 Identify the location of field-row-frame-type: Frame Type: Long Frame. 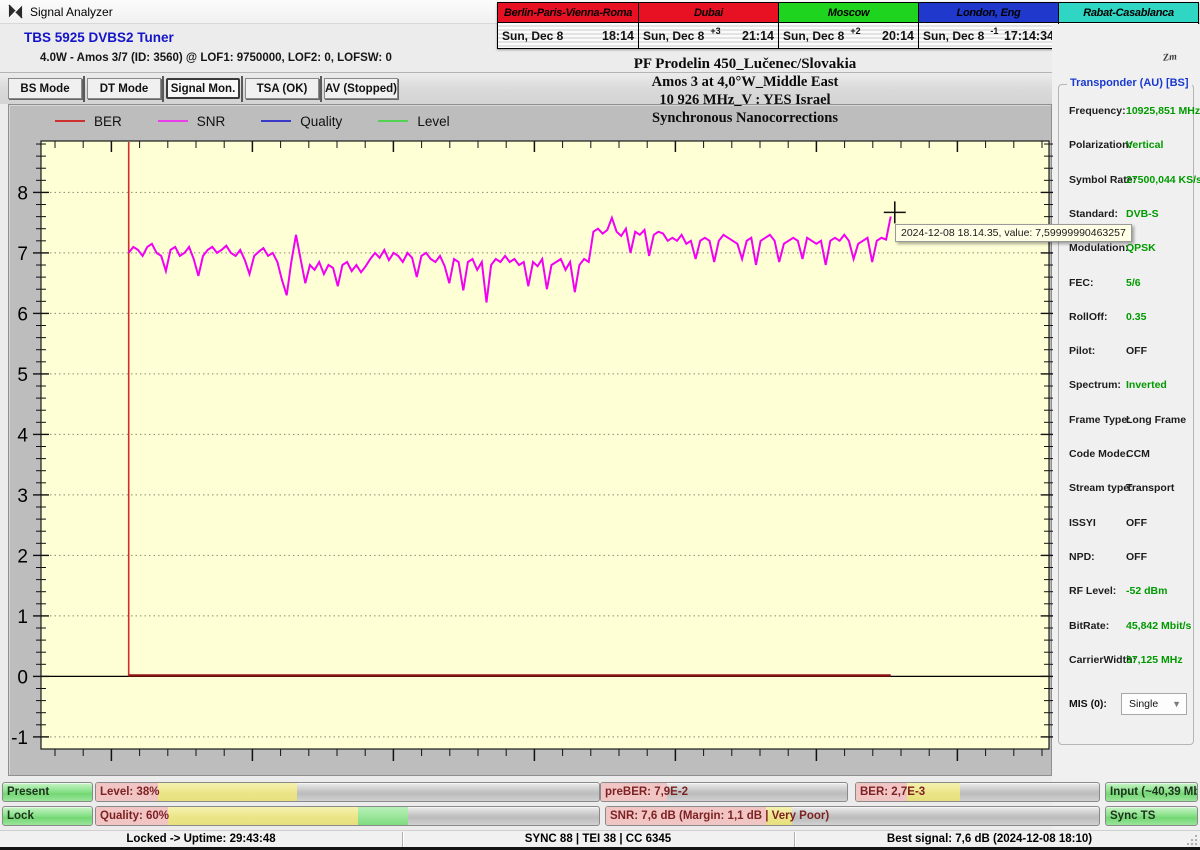
(1127, 422).